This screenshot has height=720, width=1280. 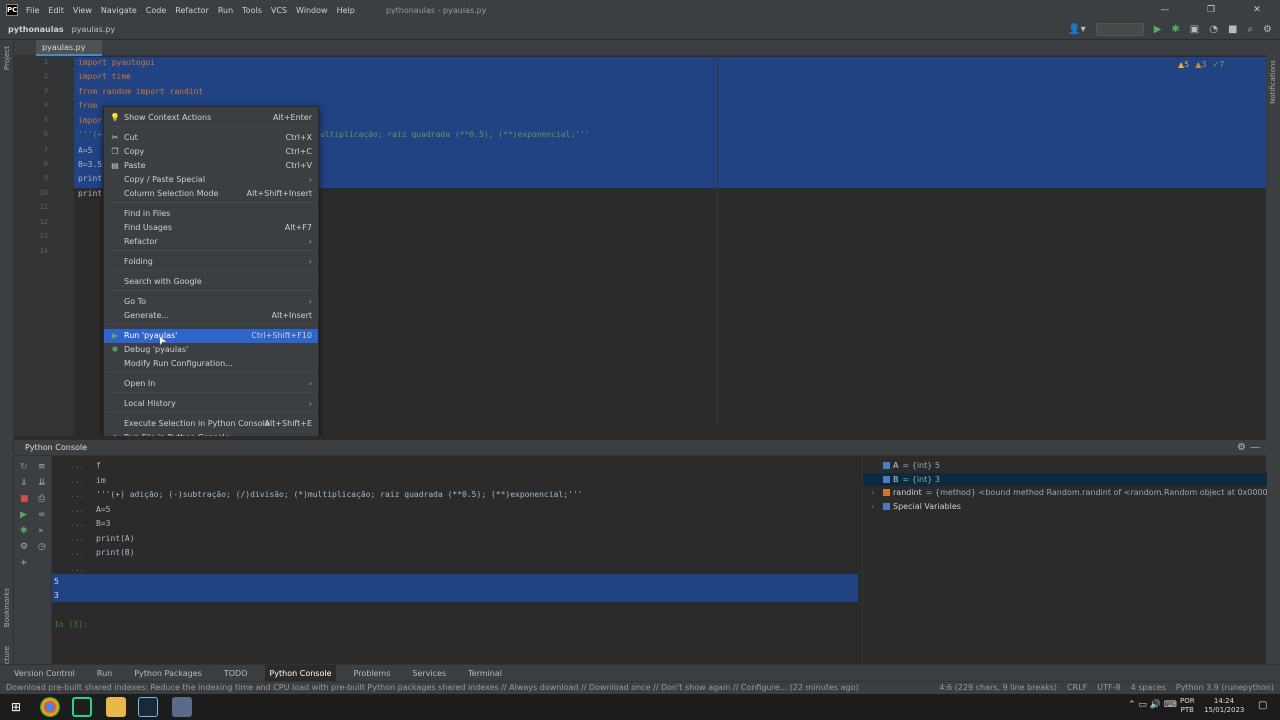 What do you see at coordinates (1158, 29) in the screenshot?
I see `run-icon: ▶` at bounding box center [1158, 29].